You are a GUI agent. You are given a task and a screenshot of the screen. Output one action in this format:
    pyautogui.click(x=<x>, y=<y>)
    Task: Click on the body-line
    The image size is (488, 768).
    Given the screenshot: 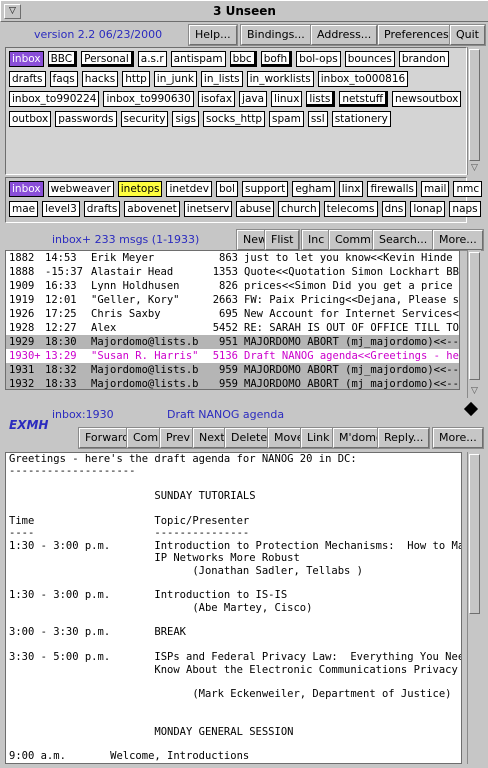 What is the action you would take?
    pyautogui.click(x=233, y=707)
    